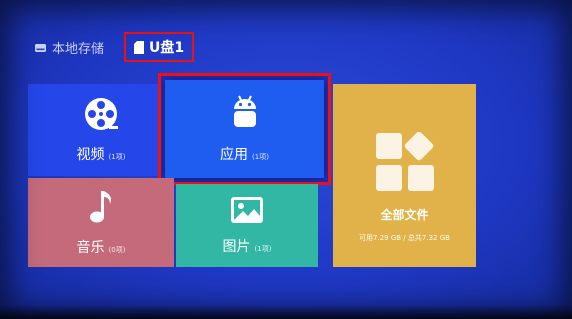 This screenshot has height=319, width=572. What do you see at coordinates (167, 48) in the screenshot?
I see `tab-usb-label: U盘1` at bounding box center [167, 48].